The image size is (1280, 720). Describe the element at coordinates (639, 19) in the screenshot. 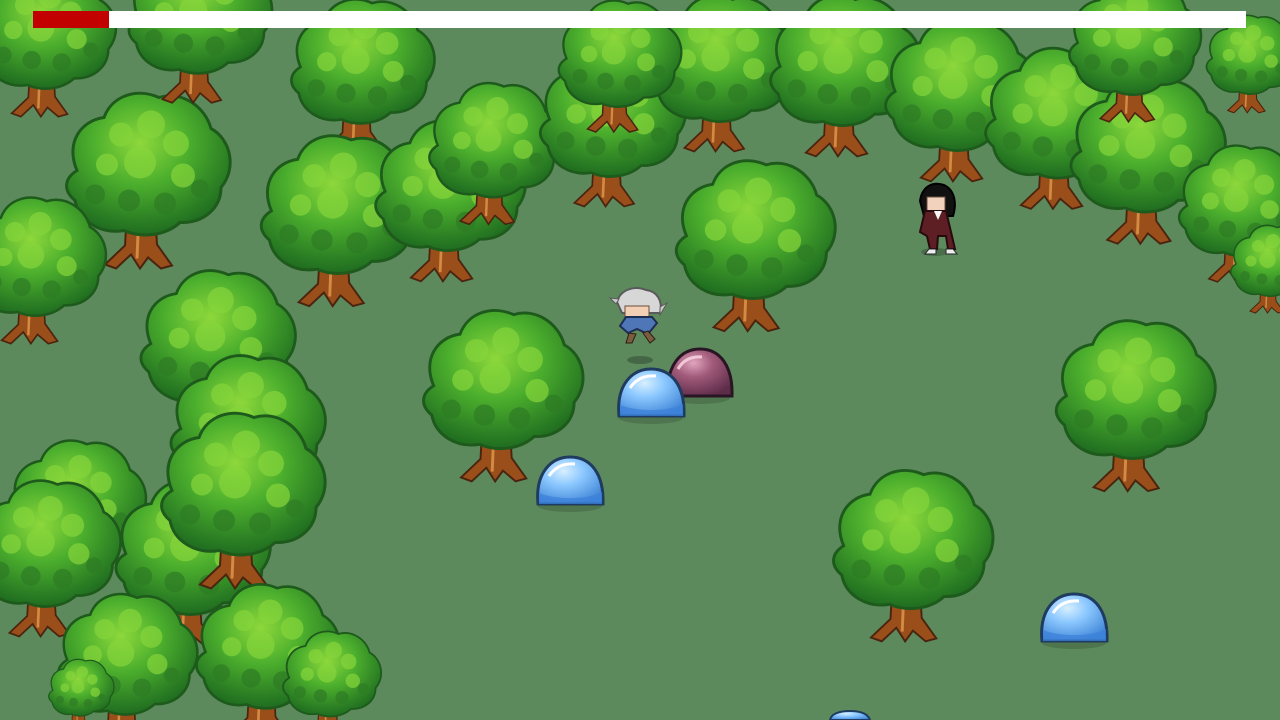

I see `health-bar` at that location.